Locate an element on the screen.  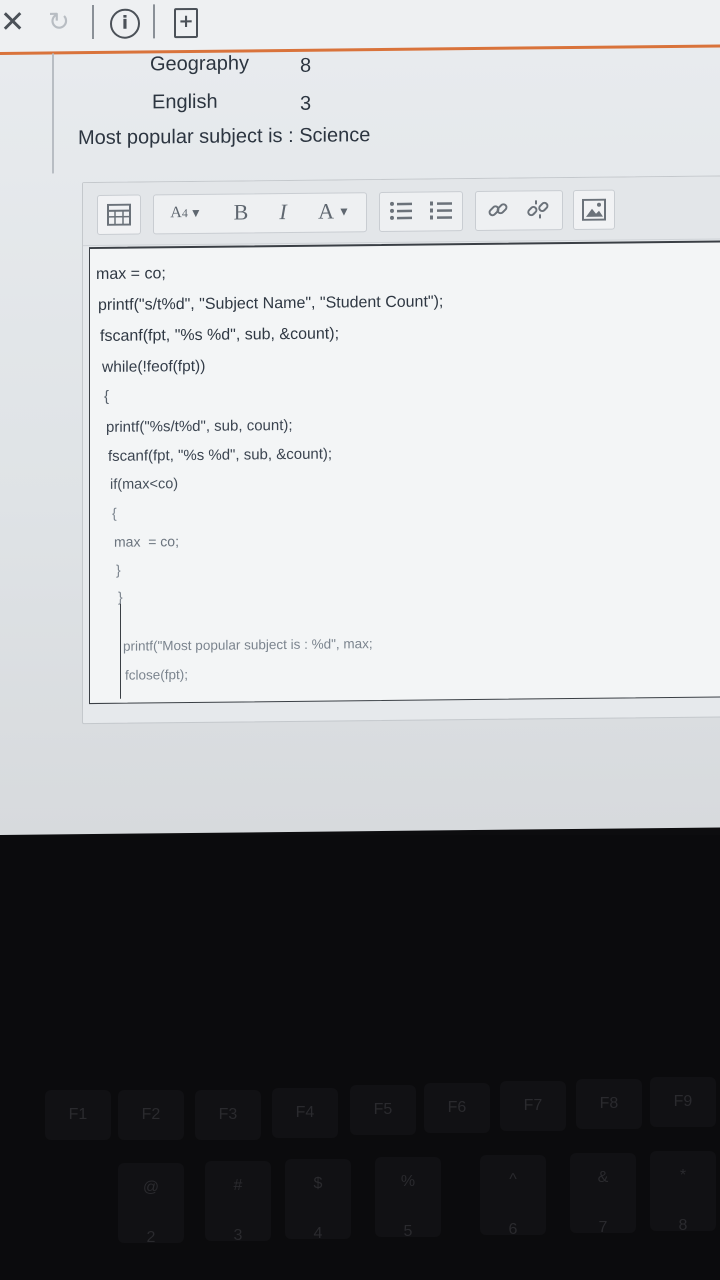
key-symbol: @ is located at coordinates (151, 1187).